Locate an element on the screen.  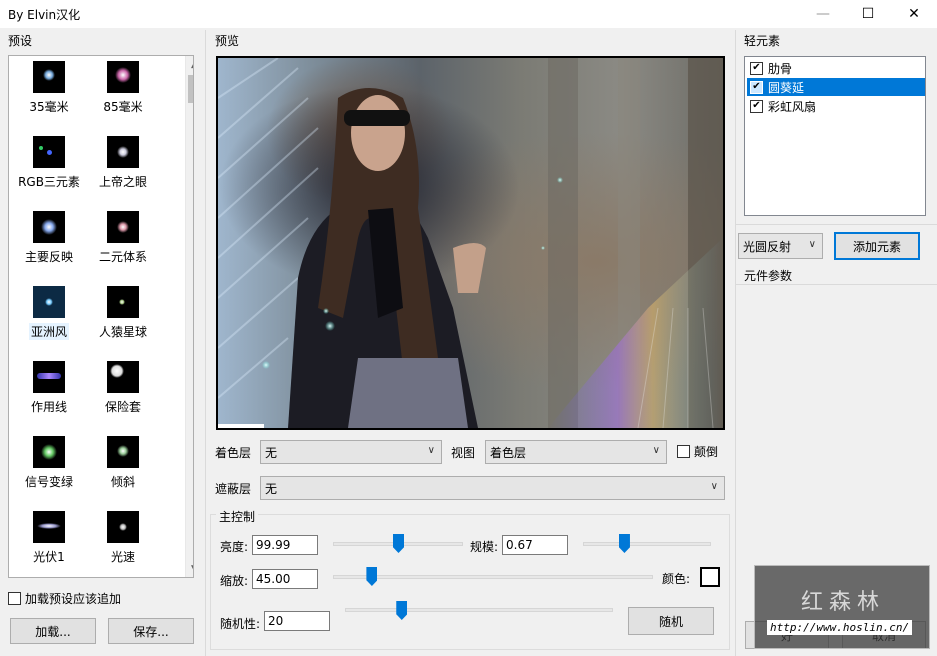
randomness-label: 随机性: is located at coordinates (240, 624).